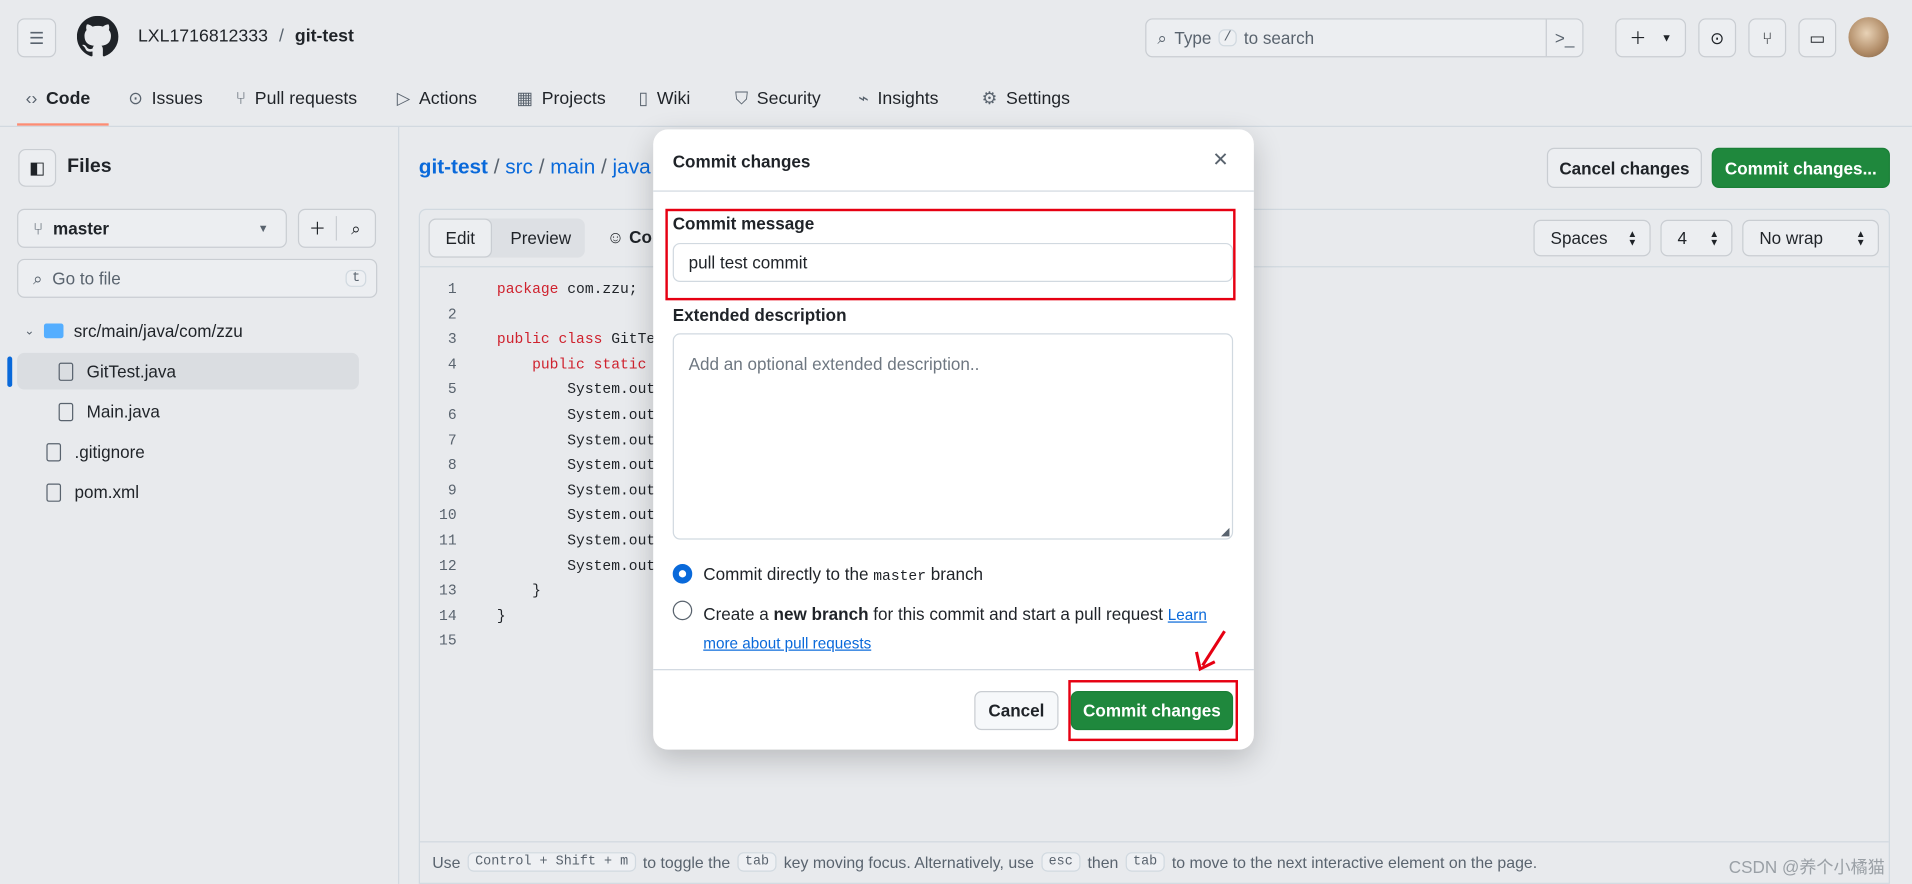 The width and height of the screenshot is (1912, 884). What do you see at coordinates (188, 451) in the screenshot?
I see `tree-item: .gitignore` at bounding box center [188, 451].